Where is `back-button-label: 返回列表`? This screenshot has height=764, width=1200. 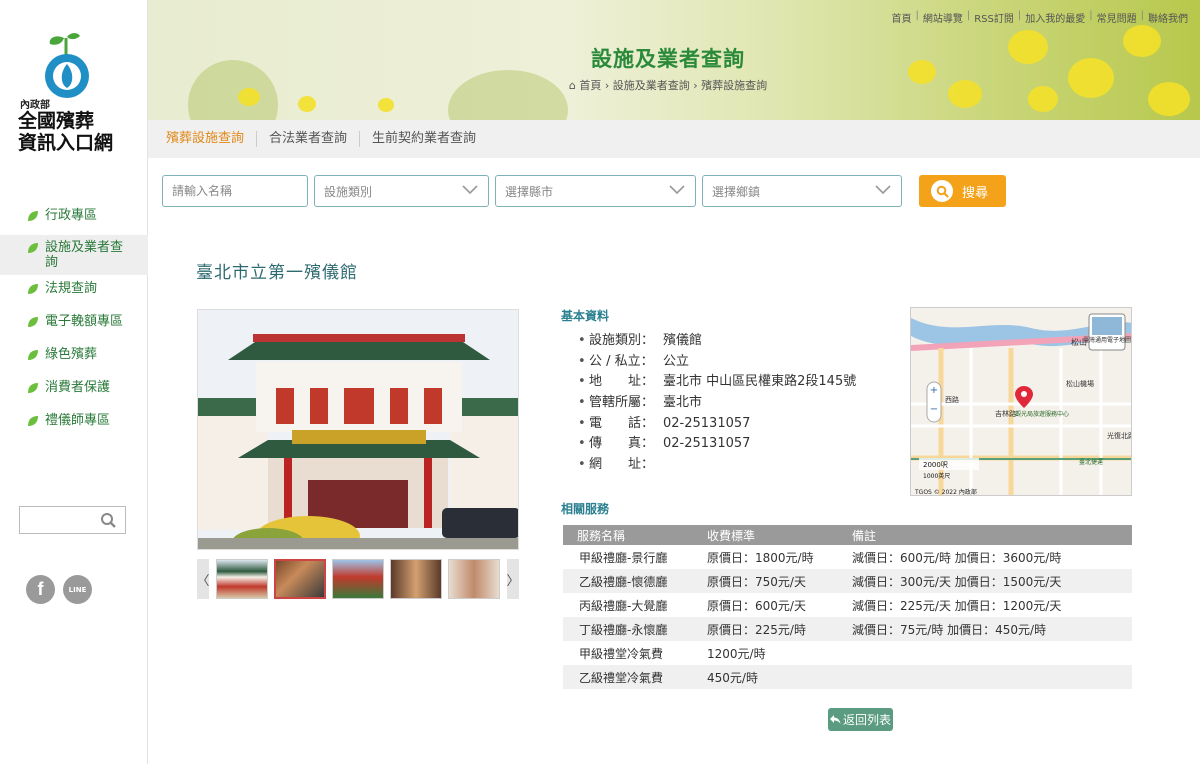
back-button-label: 返回列表 is located at coordinates (866, 720).